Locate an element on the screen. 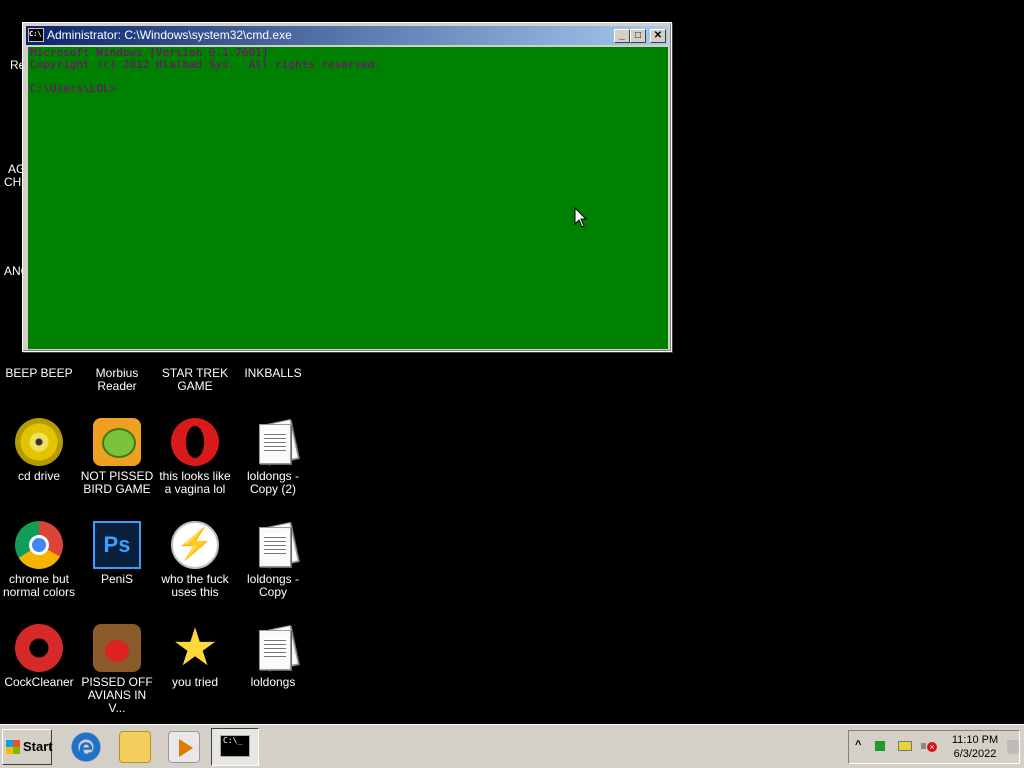  photoshop-icon: Ps is located at coordinates (117, 545).